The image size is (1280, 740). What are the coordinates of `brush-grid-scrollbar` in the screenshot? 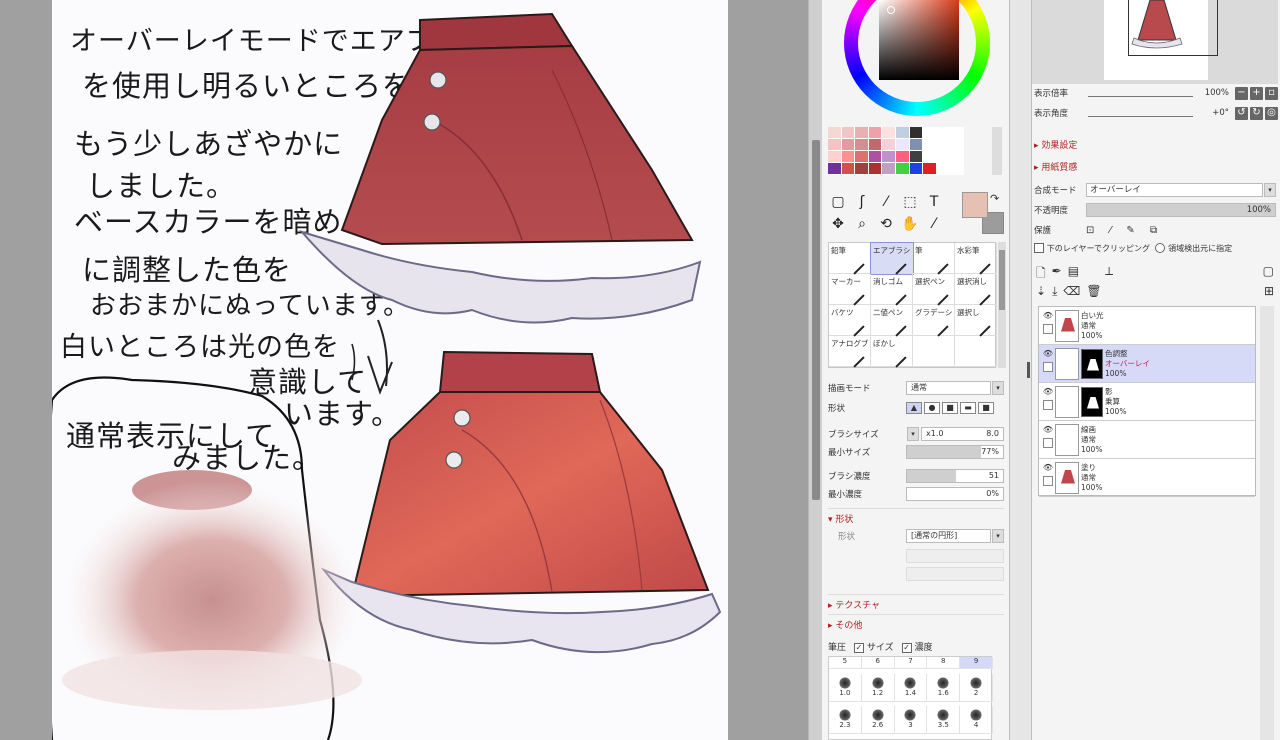 It's located at (1002, 305).